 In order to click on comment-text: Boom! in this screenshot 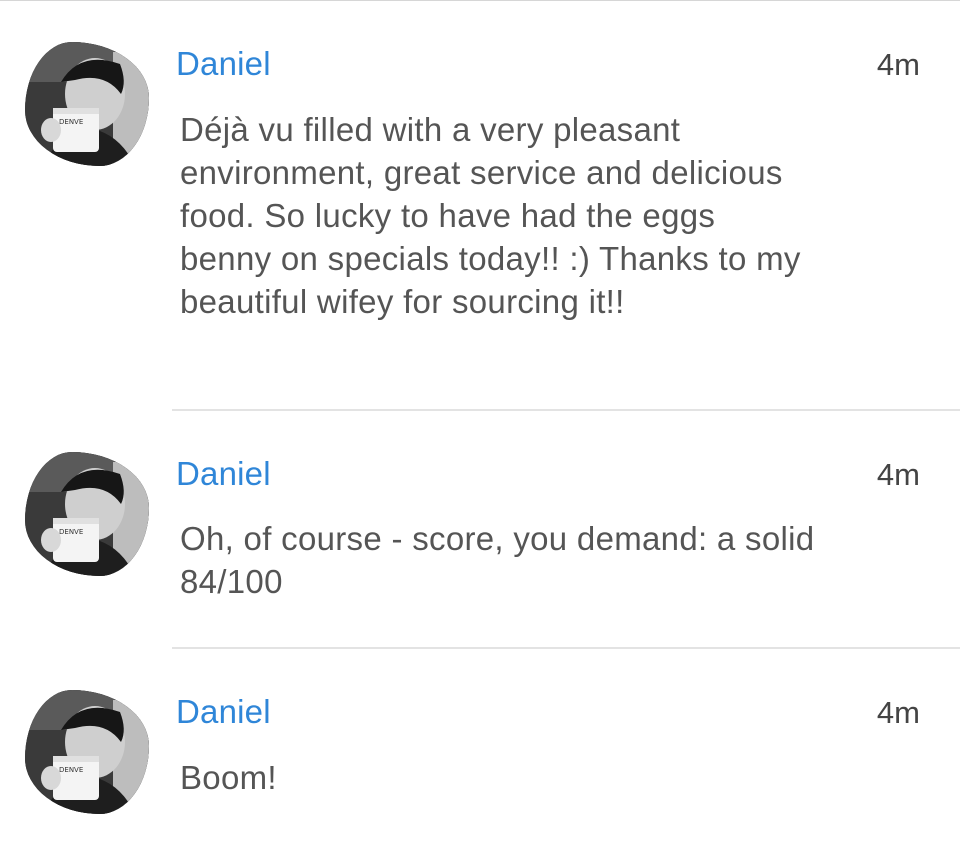, I will do `click(228, 777)`.